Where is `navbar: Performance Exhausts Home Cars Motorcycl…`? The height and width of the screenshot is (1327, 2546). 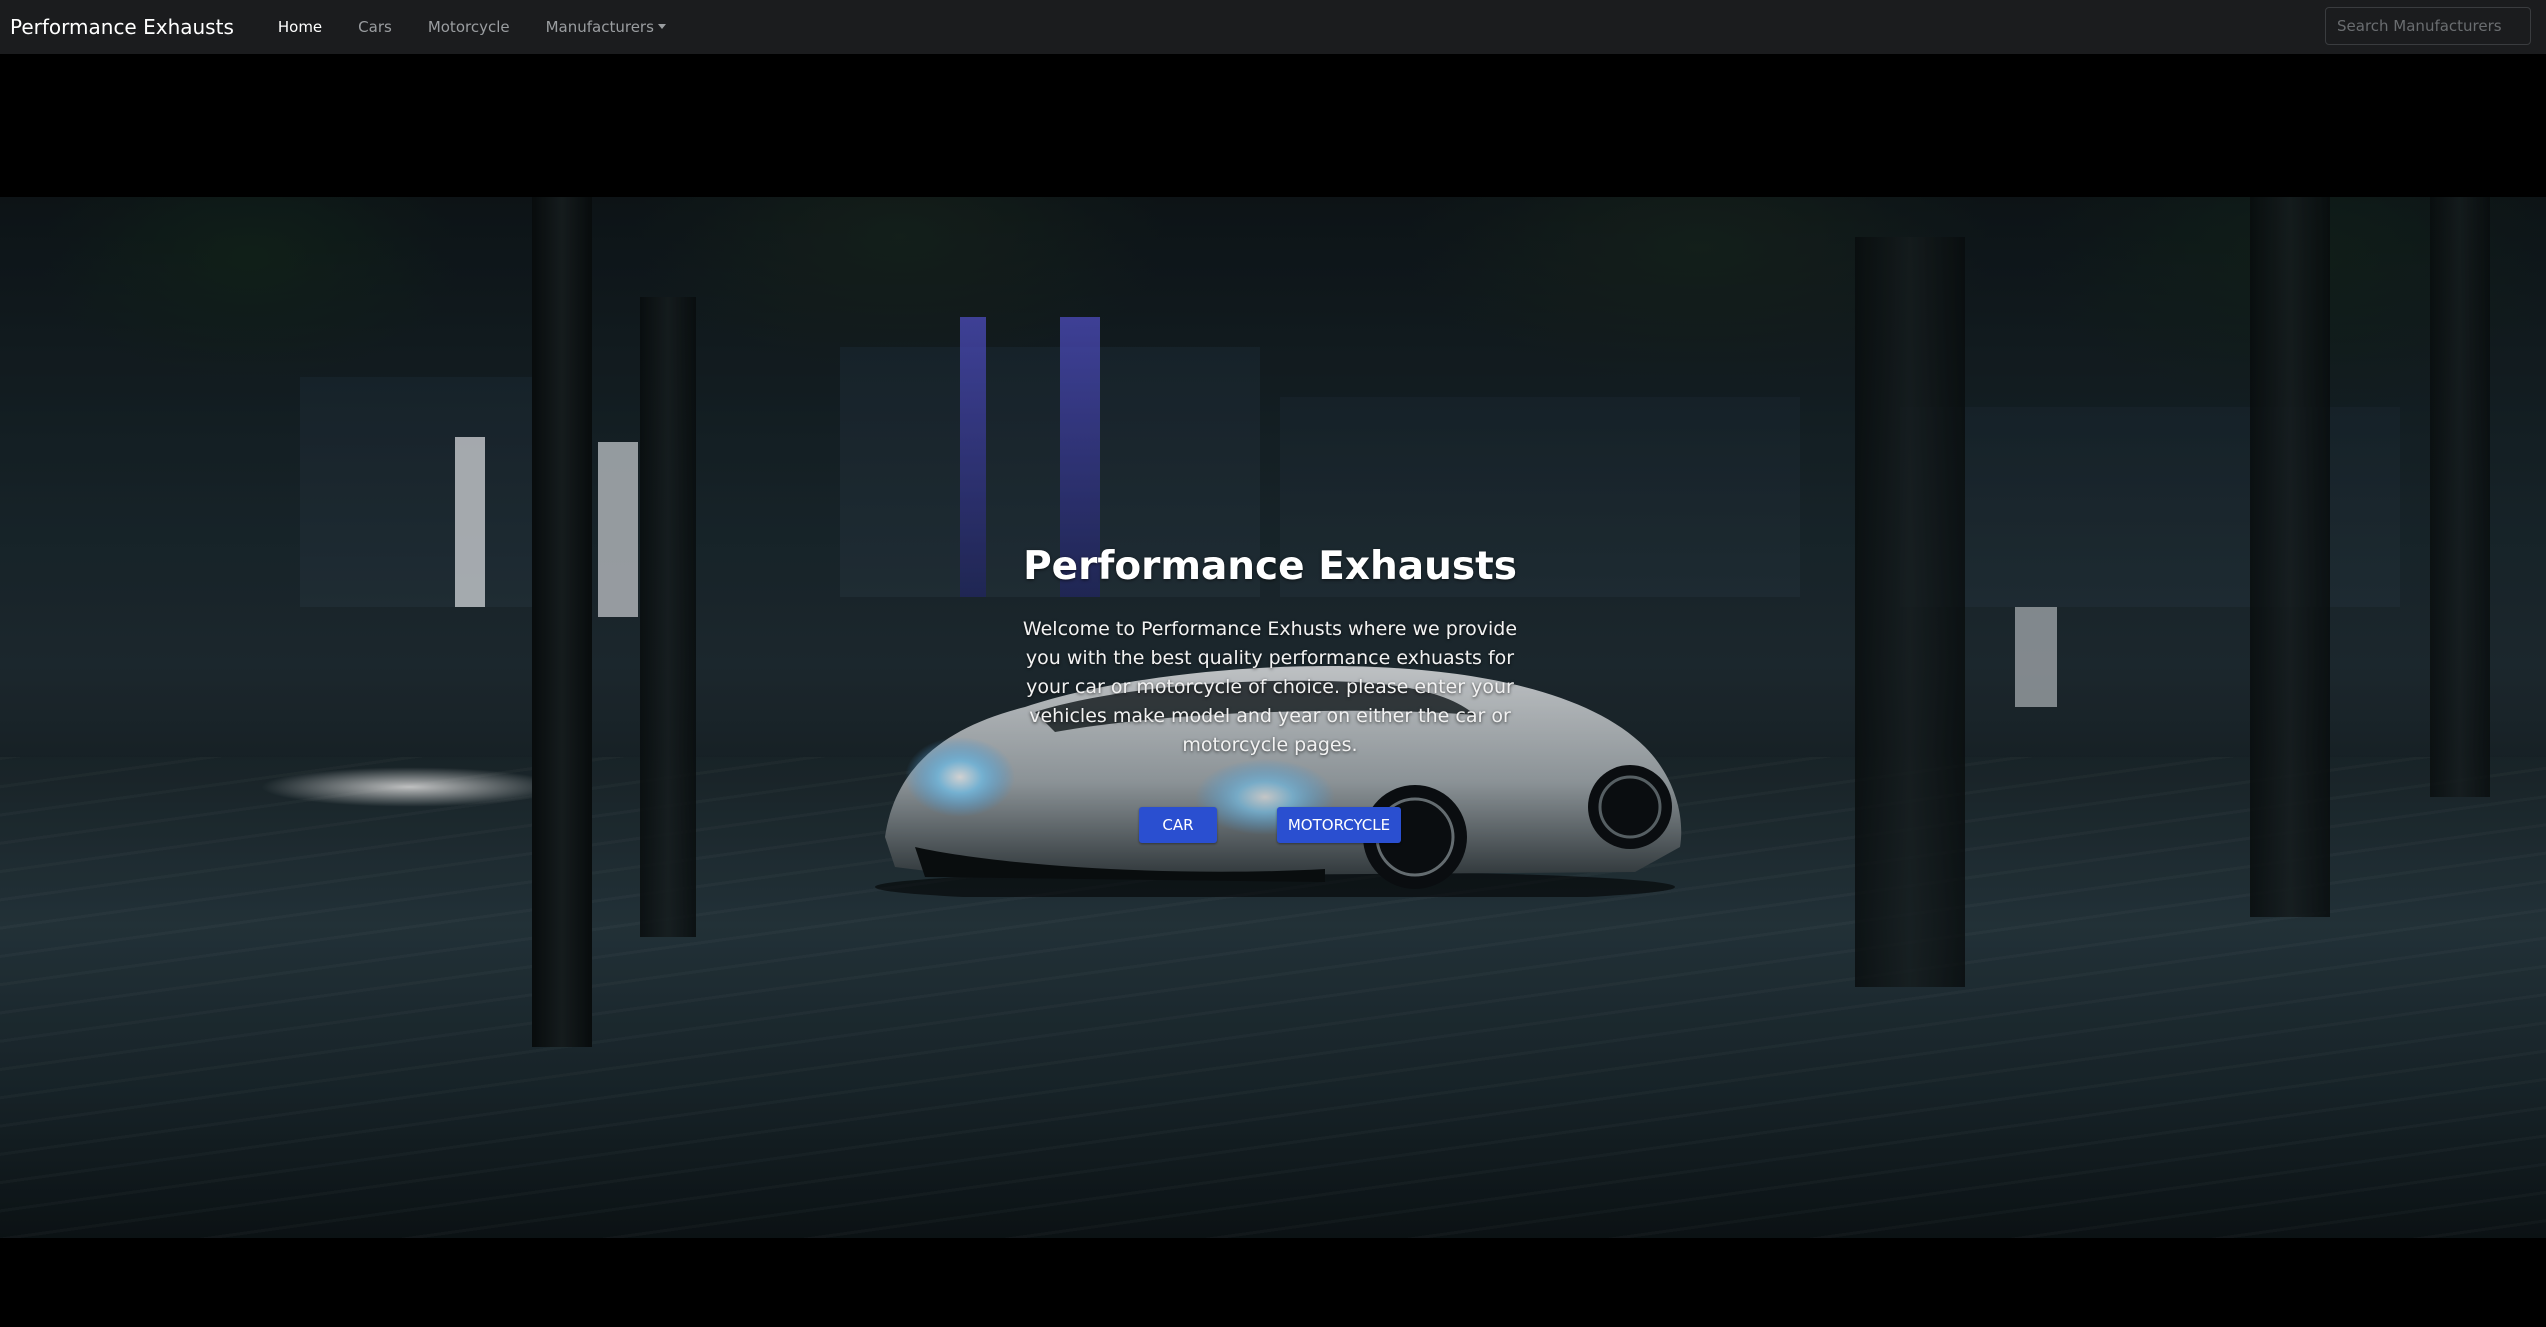 navbar: Performance Exhausts Home Cars Motorcycl… is located at coordinates (1273, 27).